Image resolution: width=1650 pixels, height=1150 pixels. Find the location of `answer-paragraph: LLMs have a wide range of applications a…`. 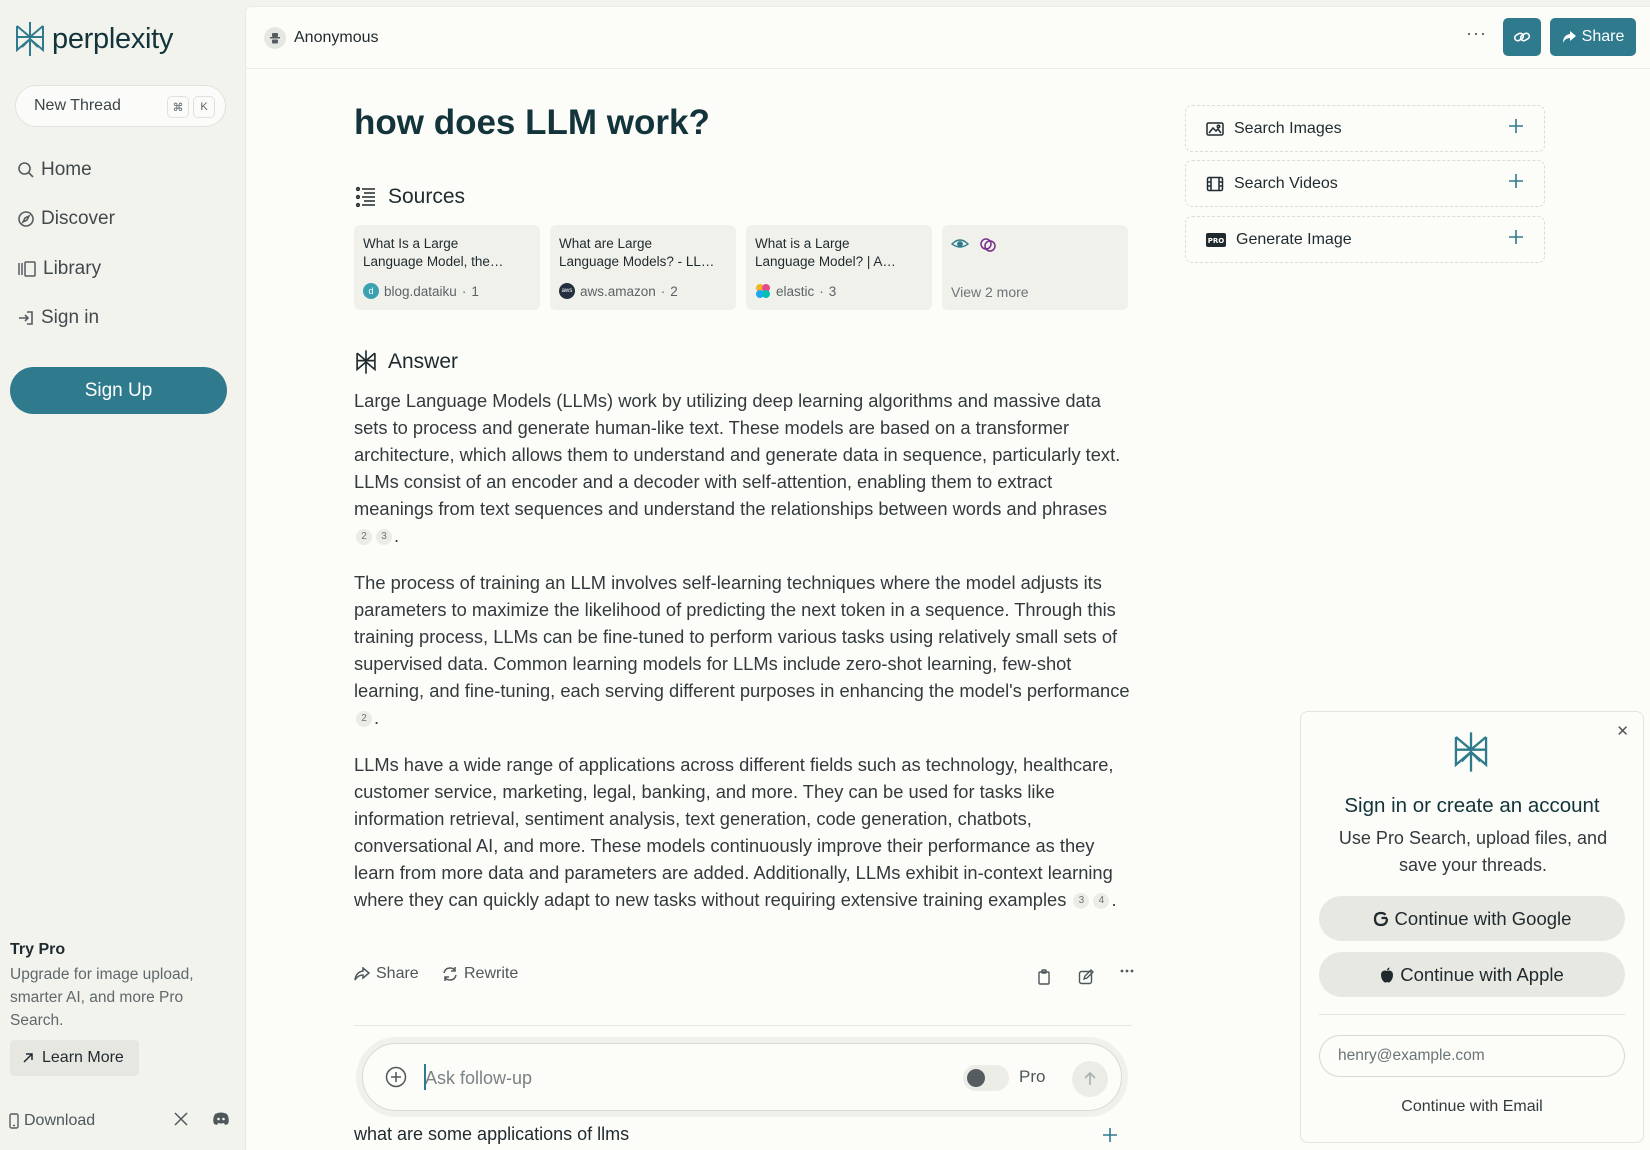

answer-paragraph: LLMs have a wide range of applications a… is located at coordinates (735, 832).